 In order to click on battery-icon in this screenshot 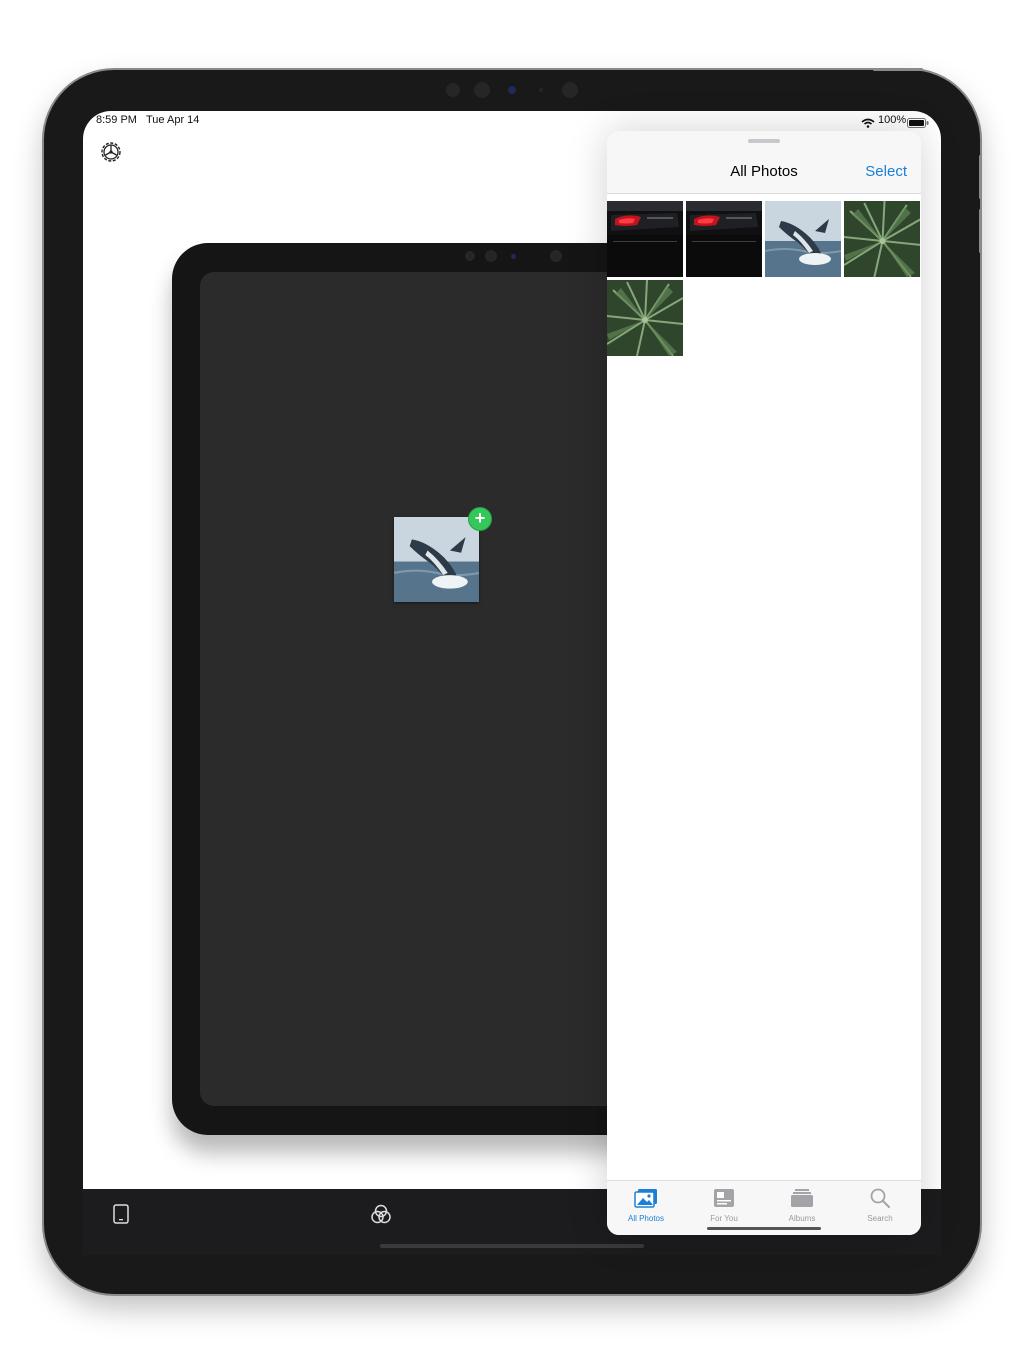, I will do `click(918, 121)`.